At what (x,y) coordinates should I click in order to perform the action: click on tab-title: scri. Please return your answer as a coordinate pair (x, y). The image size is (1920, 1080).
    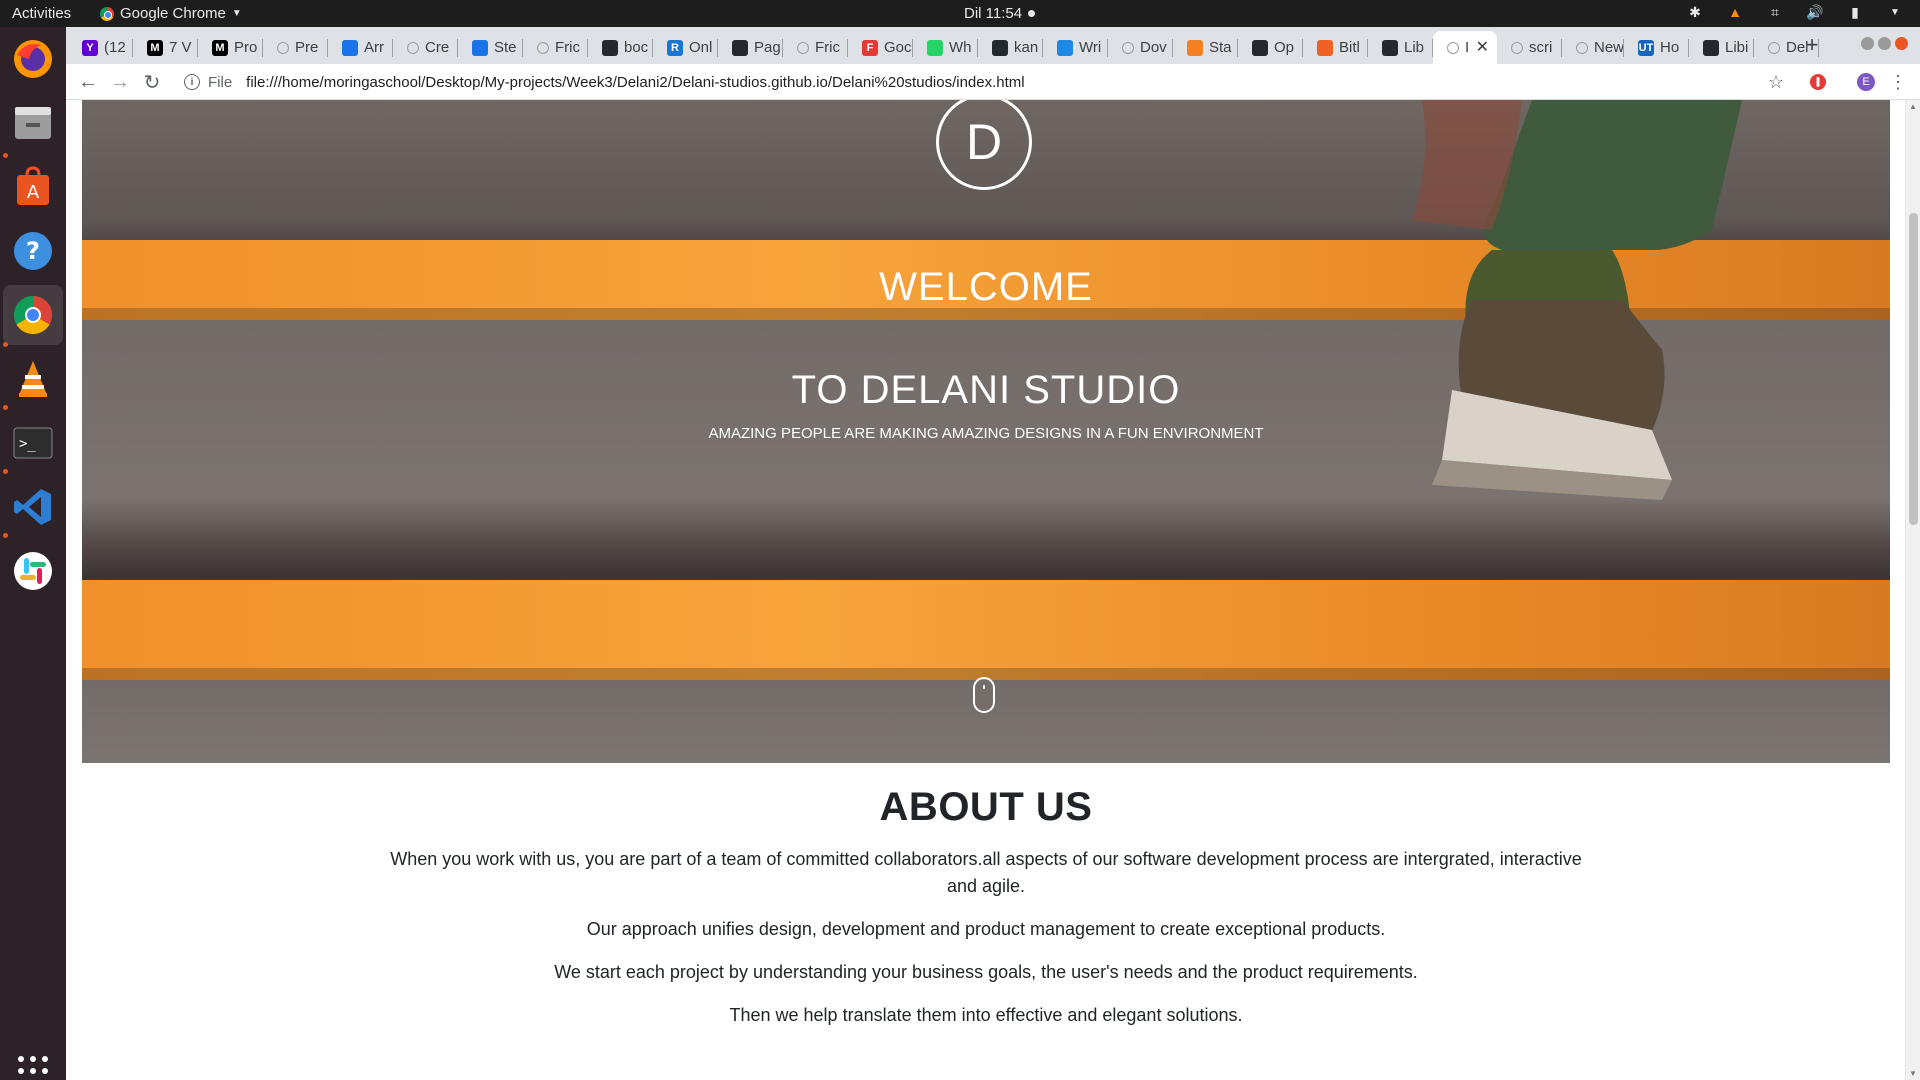
    Looking at the image, I should click on (1541, 47).